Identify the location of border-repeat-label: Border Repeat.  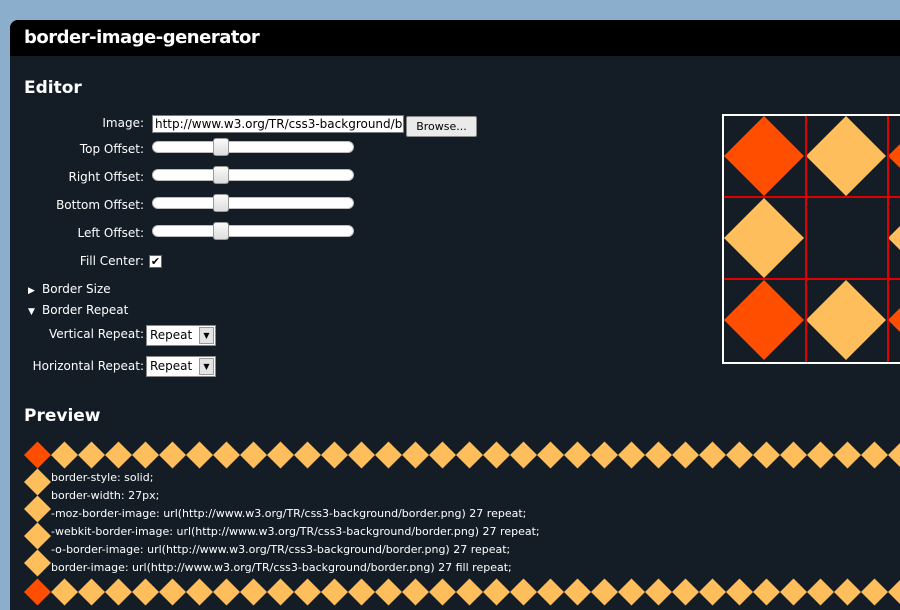
(85, 310).